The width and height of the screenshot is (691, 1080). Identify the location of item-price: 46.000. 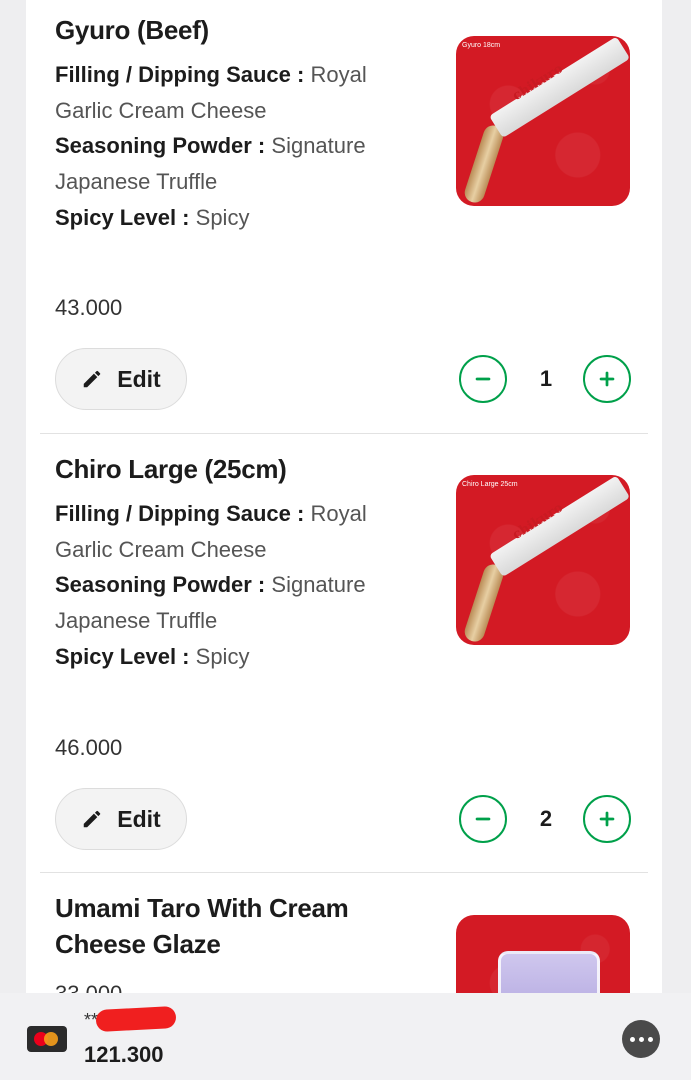
(89, 747).